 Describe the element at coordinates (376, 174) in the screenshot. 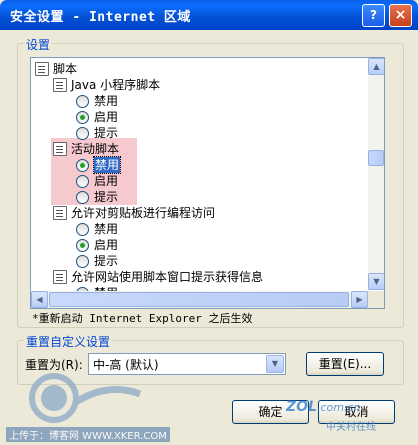

I see `vertical-scrollbar: ▲ ▼` at that location.